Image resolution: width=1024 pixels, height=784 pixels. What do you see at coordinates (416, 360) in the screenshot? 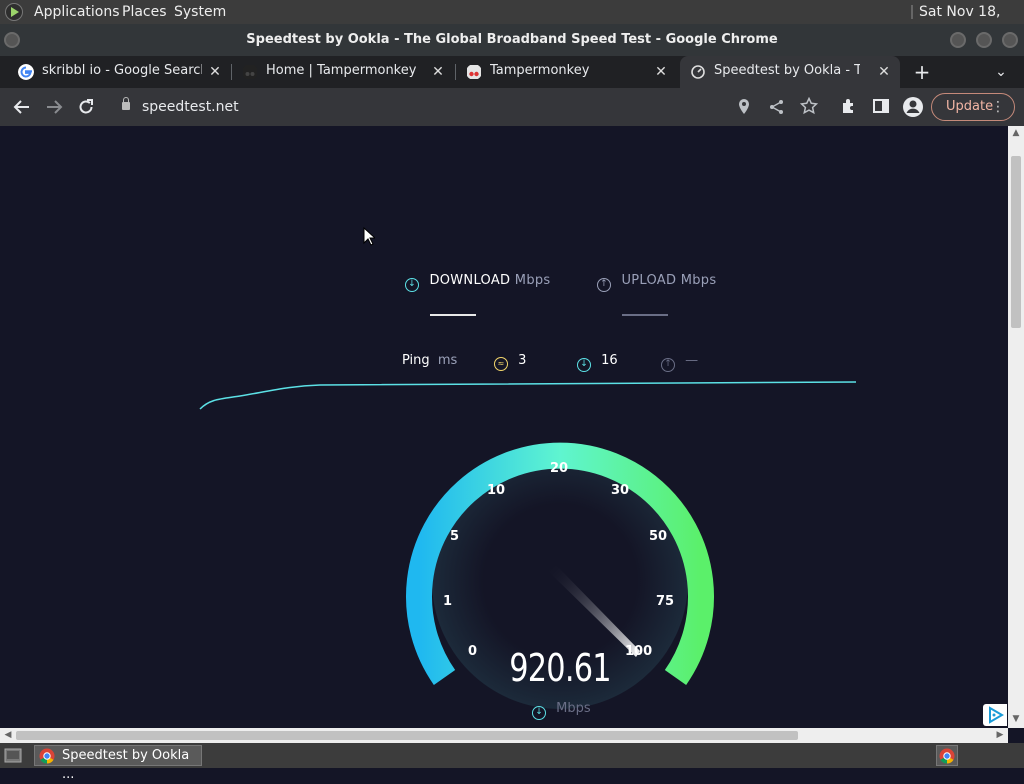
I see `ping-label: Ping` at bounding box center [416, 360].